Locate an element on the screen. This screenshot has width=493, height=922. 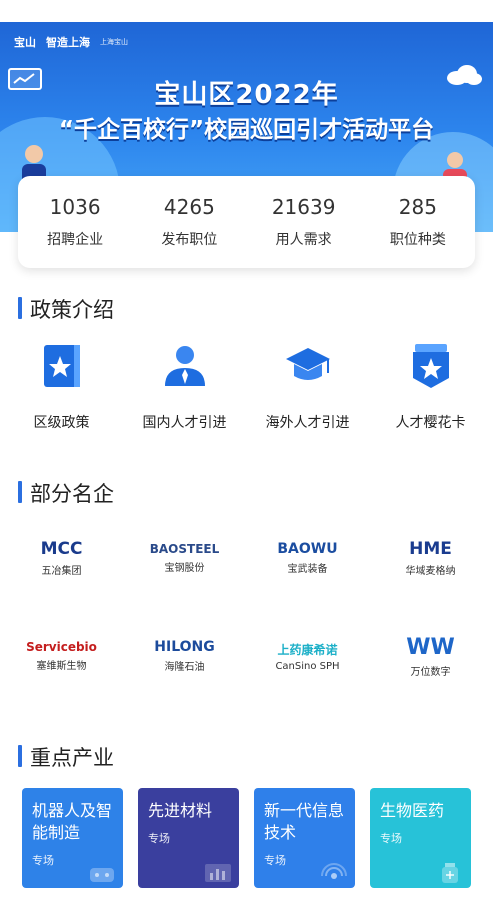
company-name: Servicebio is located at coordinates (61, 647).